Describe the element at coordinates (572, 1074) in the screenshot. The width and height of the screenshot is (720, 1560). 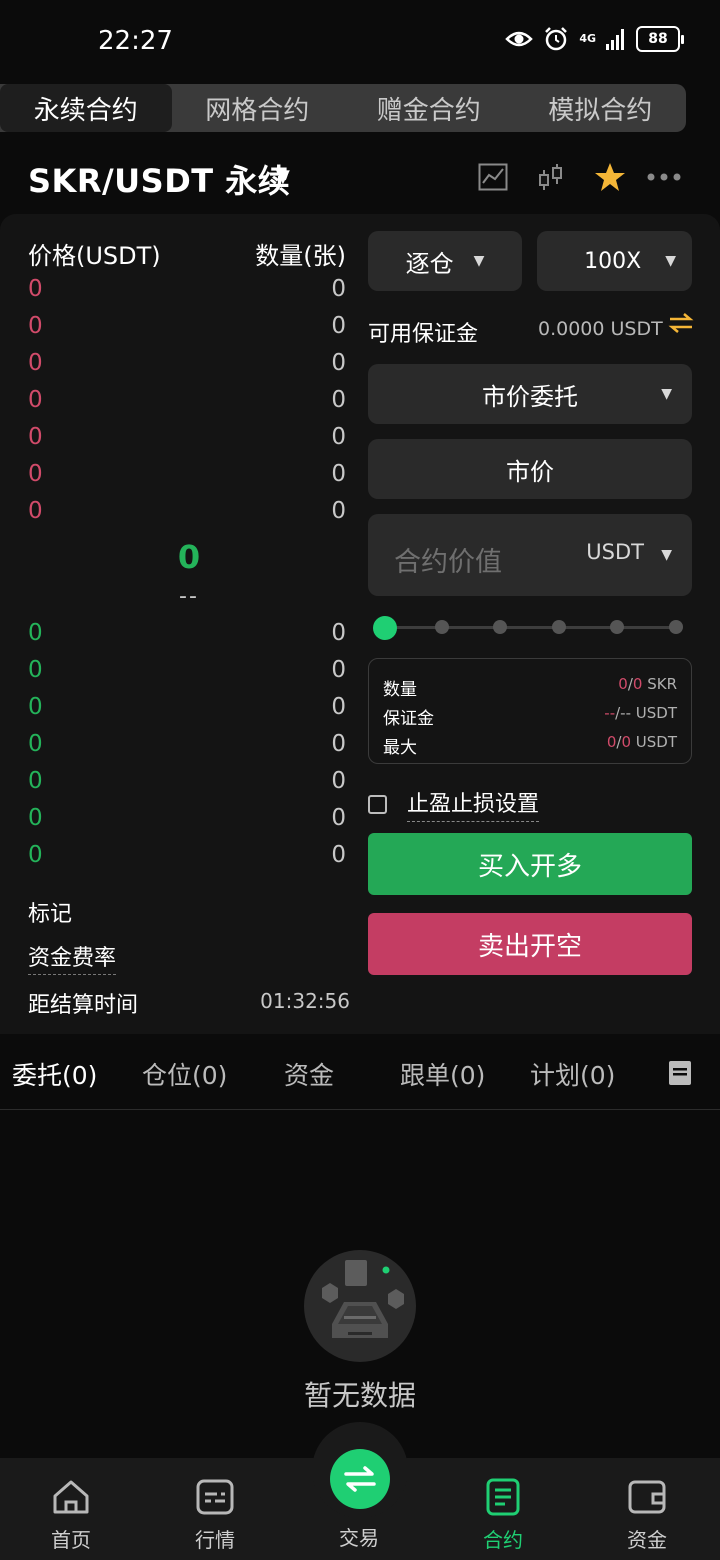
I see `tab-plan: 计划(0)` at that location.